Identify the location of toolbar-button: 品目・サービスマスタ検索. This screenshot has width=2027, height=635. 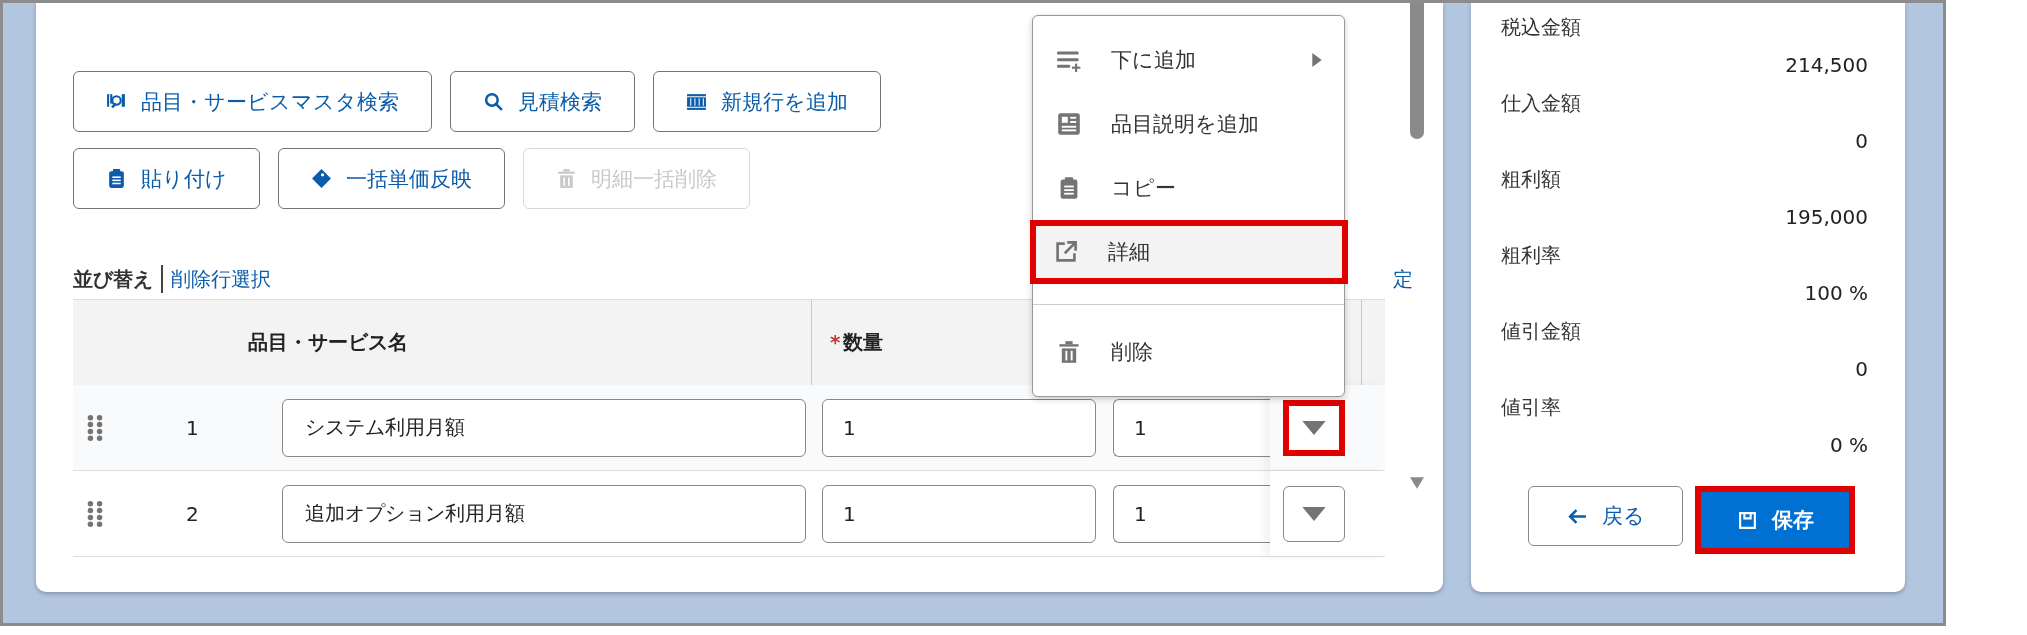
(252, 101).